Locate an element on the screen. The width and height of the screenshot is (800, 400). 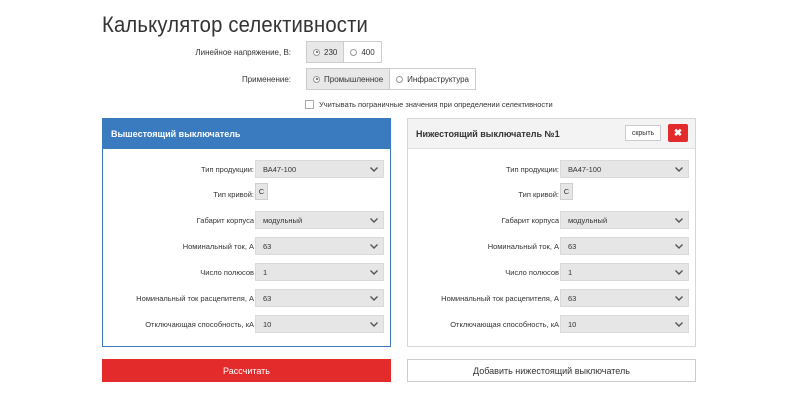
add-lower-breaker-button: Добавить нижестоящий выключатель is located at coordinates (551, 370).